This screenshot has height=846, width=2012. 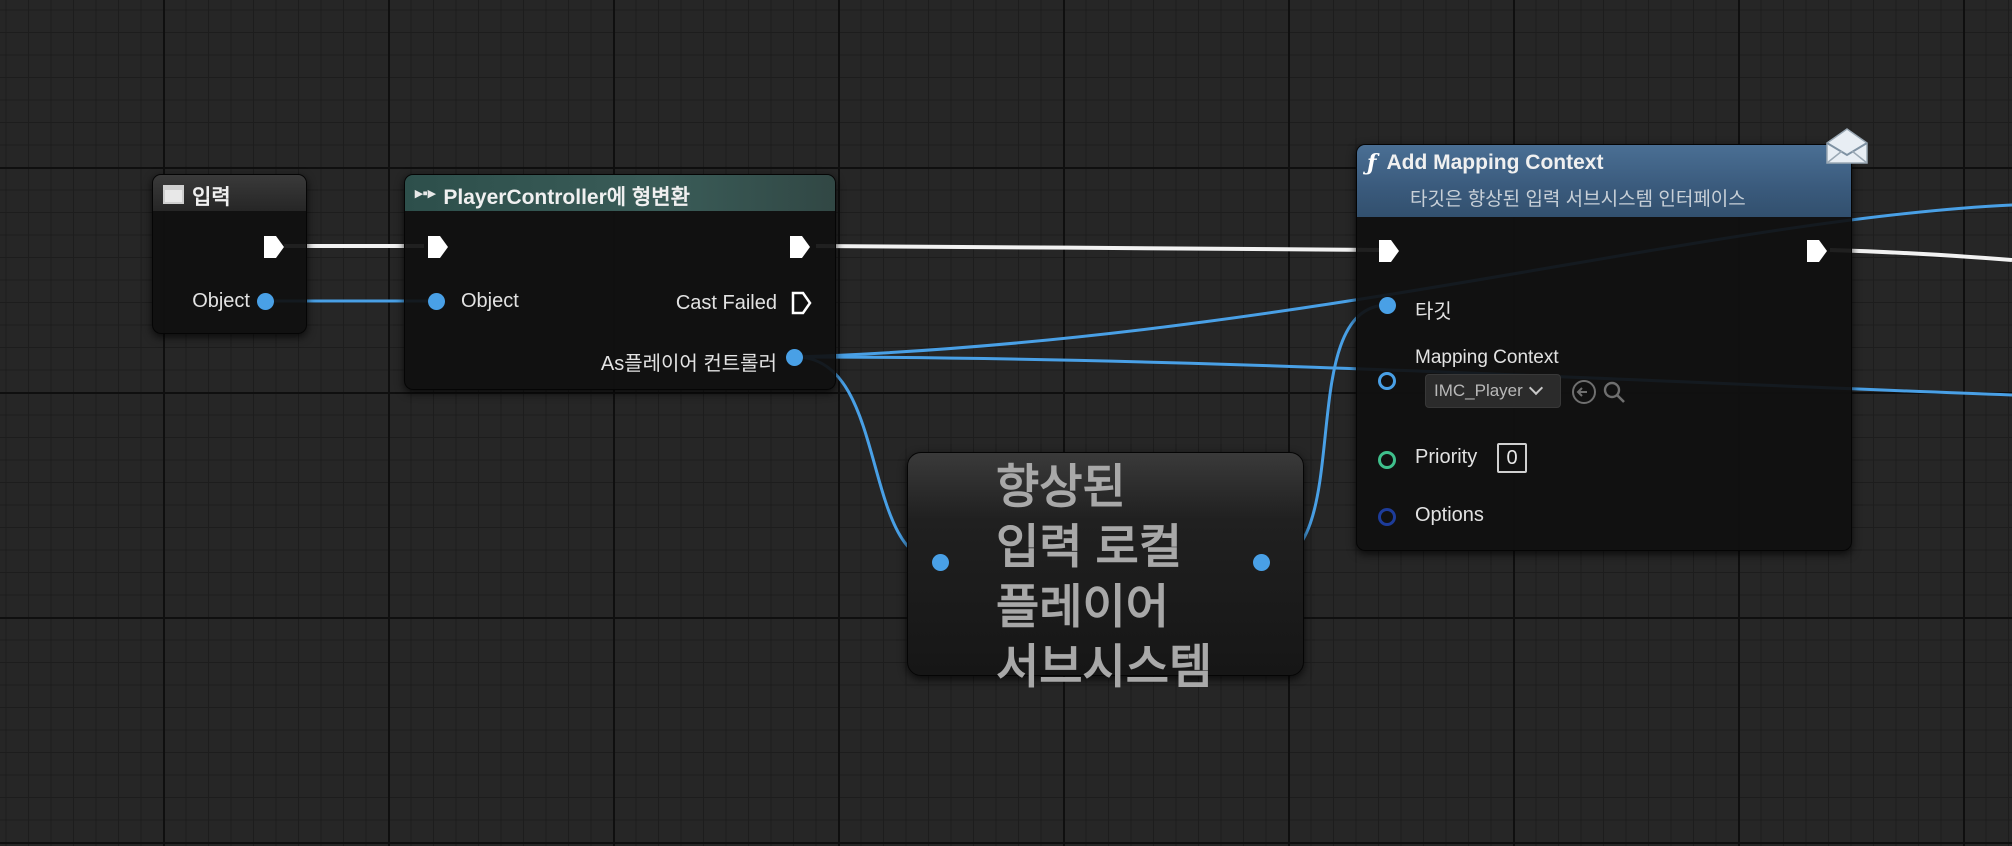 I want to click on exec-wire-cast-to-add-mapping, so click(x=1098, y=248).